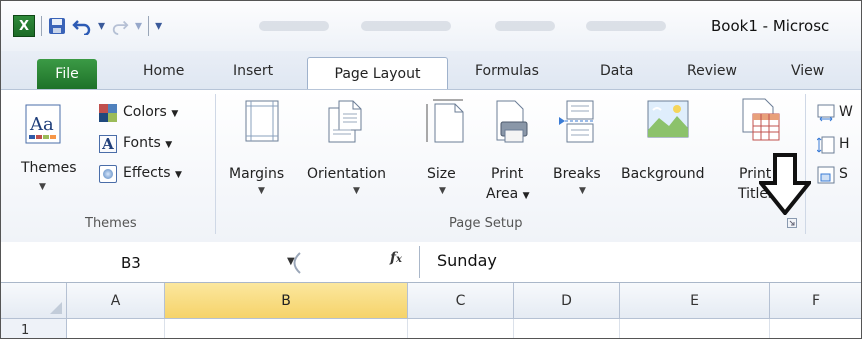  I want to click on column-header-b: B, so click(286, 301).